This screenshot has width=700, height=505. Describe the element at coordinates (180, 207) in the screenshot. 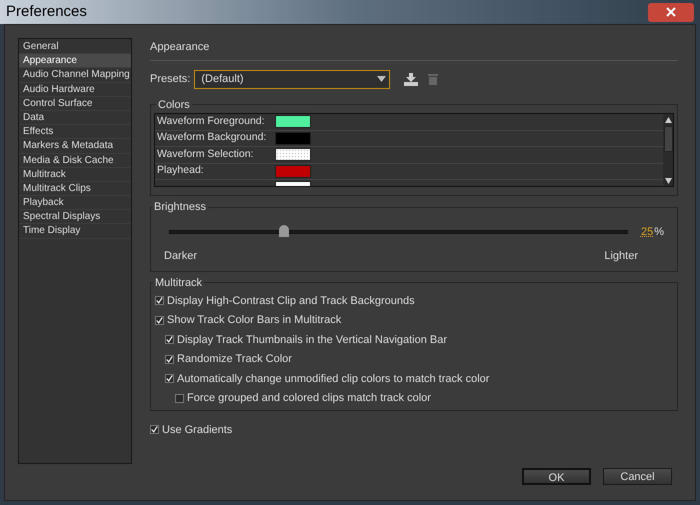

I see `group-title: Brightness` at that location.